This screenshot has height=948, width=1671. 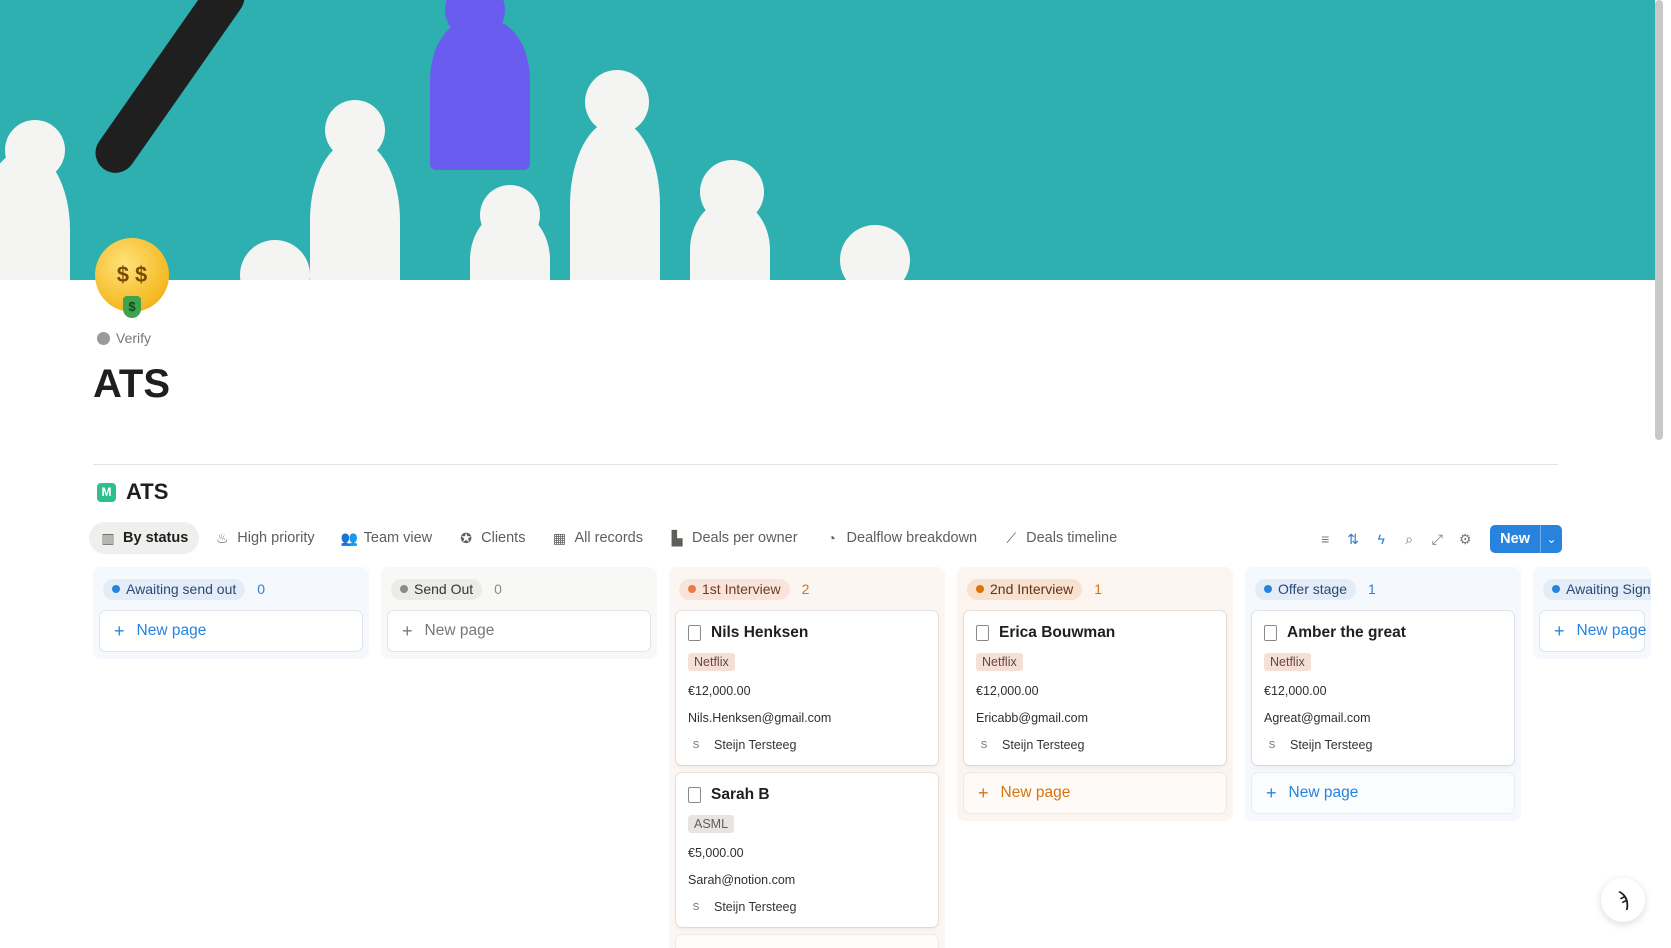 What do you see at coordinates (741, 589) in the screenshot?
I see `status-label: 1st Interview` at bounding box center [741, 589].